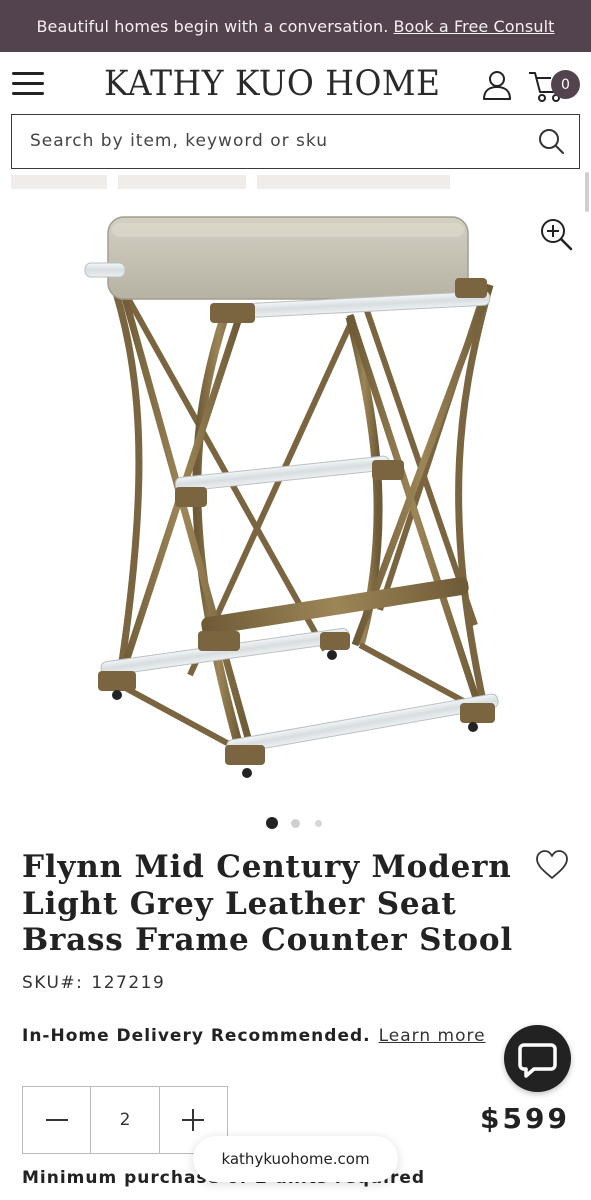 The width and height of the screenshot is (591, 1200). I want to click on minus-icon, so click(56, 1120).